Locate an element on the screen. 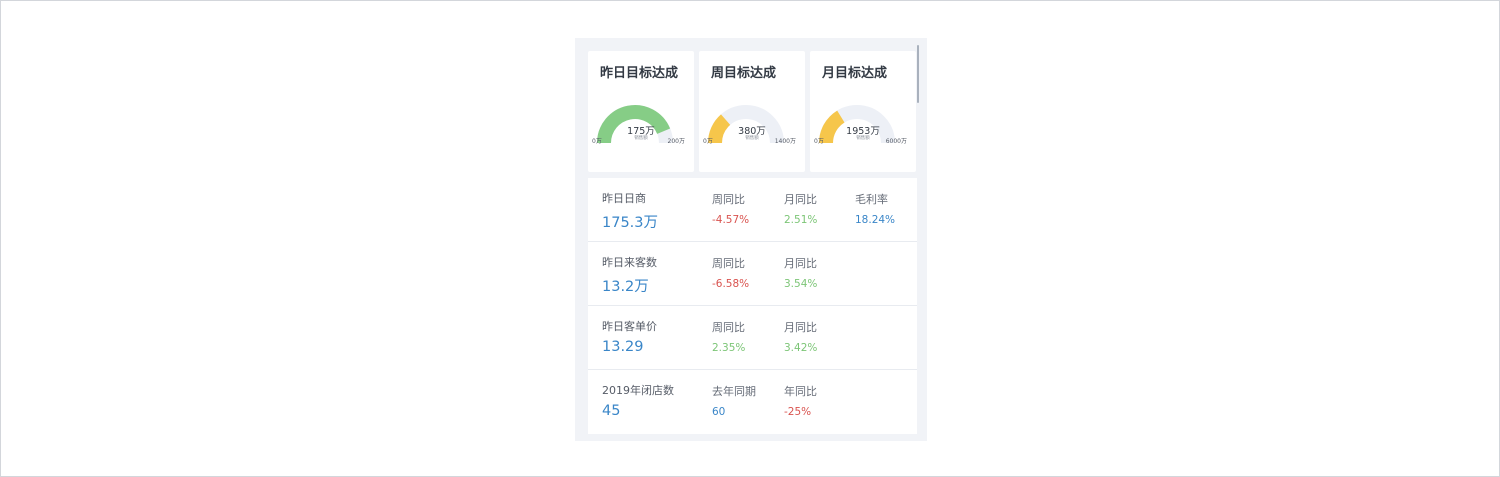 The height and width of the screenshot is (477, 1500). horizontal-scroll-indicator is located at coordinates (918, 74).